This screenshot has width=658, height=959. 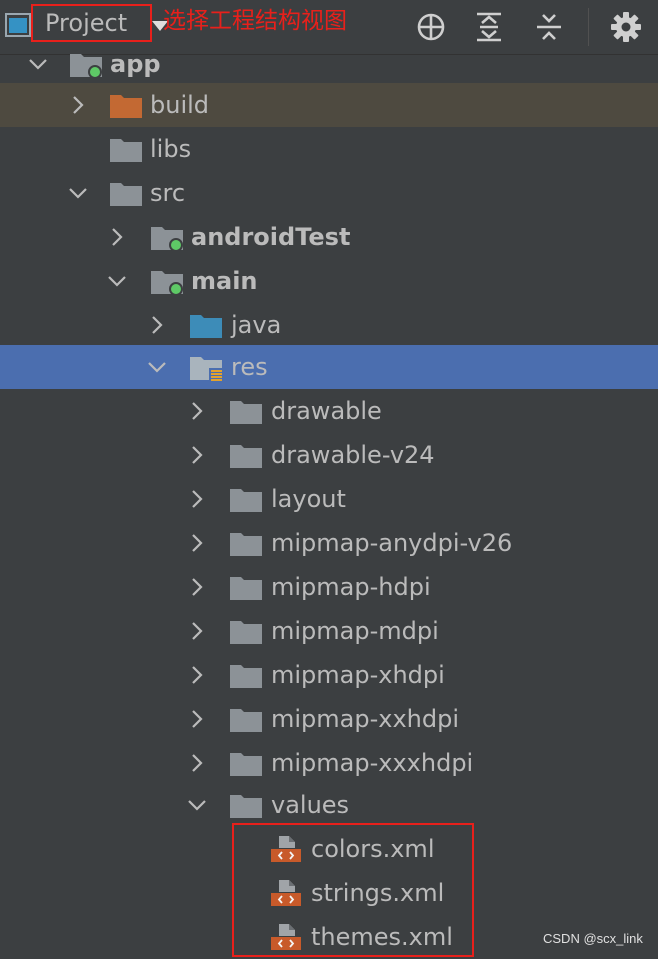 What do you see at coordinates (593, 938) in the screenshot?
I see `watermark: CSDN @scx_link` at bounding box center [593, 938].